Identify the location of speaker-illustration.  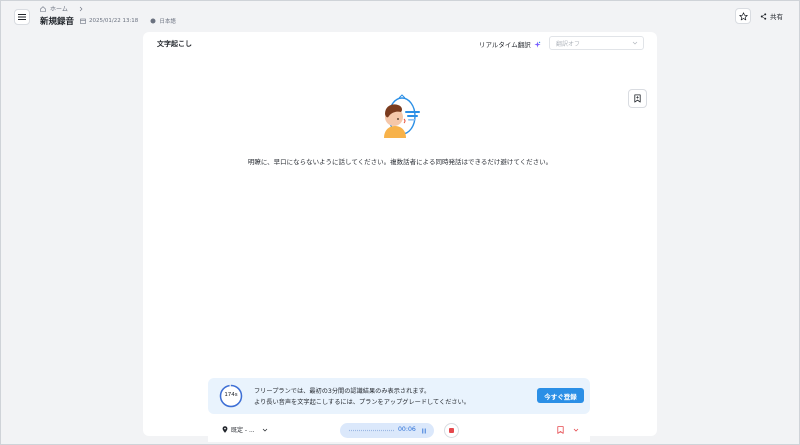
(402, 116).